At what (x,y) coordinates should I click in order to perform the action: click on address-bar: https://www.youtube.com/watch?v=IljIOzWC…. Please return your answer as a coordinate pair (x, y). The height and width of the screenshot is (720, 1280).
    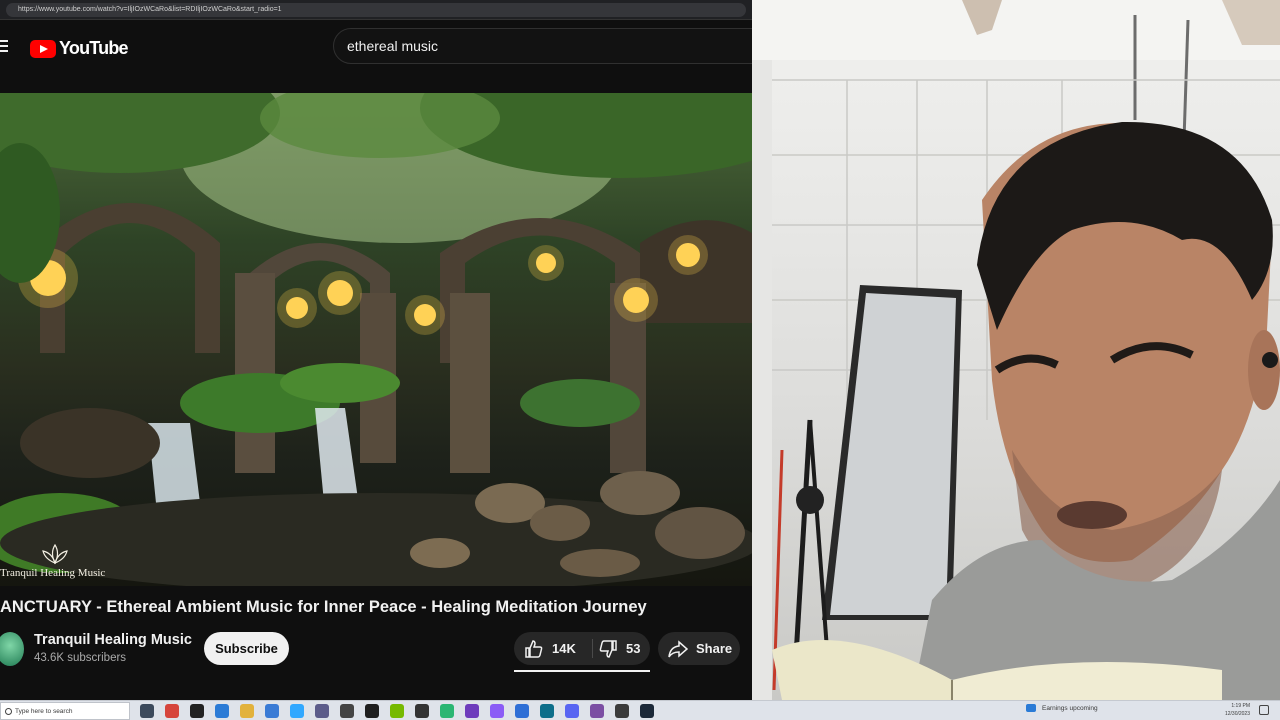
    Looking at the image, I should click on (376, 10).